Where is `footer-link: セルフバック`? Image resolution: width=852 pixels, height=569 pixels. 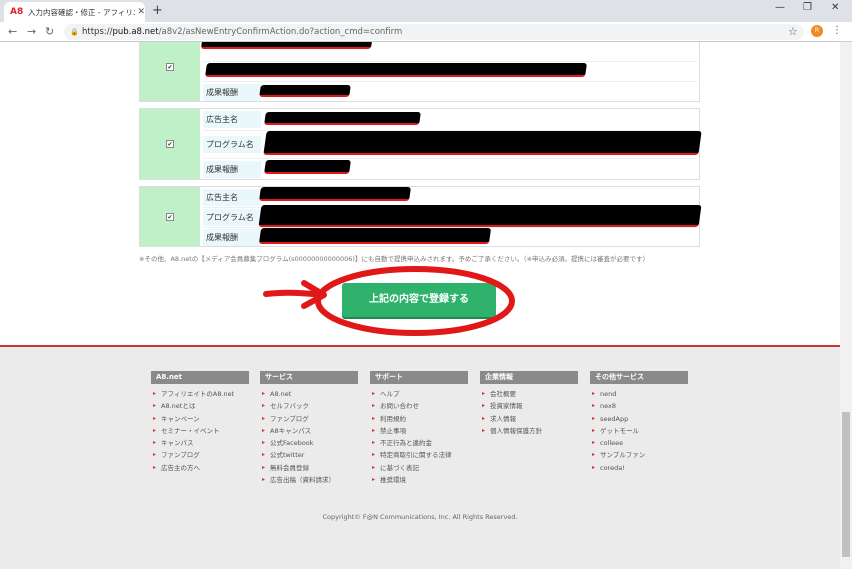 footer-link: セルフバック is located at coordinates (309, 406).